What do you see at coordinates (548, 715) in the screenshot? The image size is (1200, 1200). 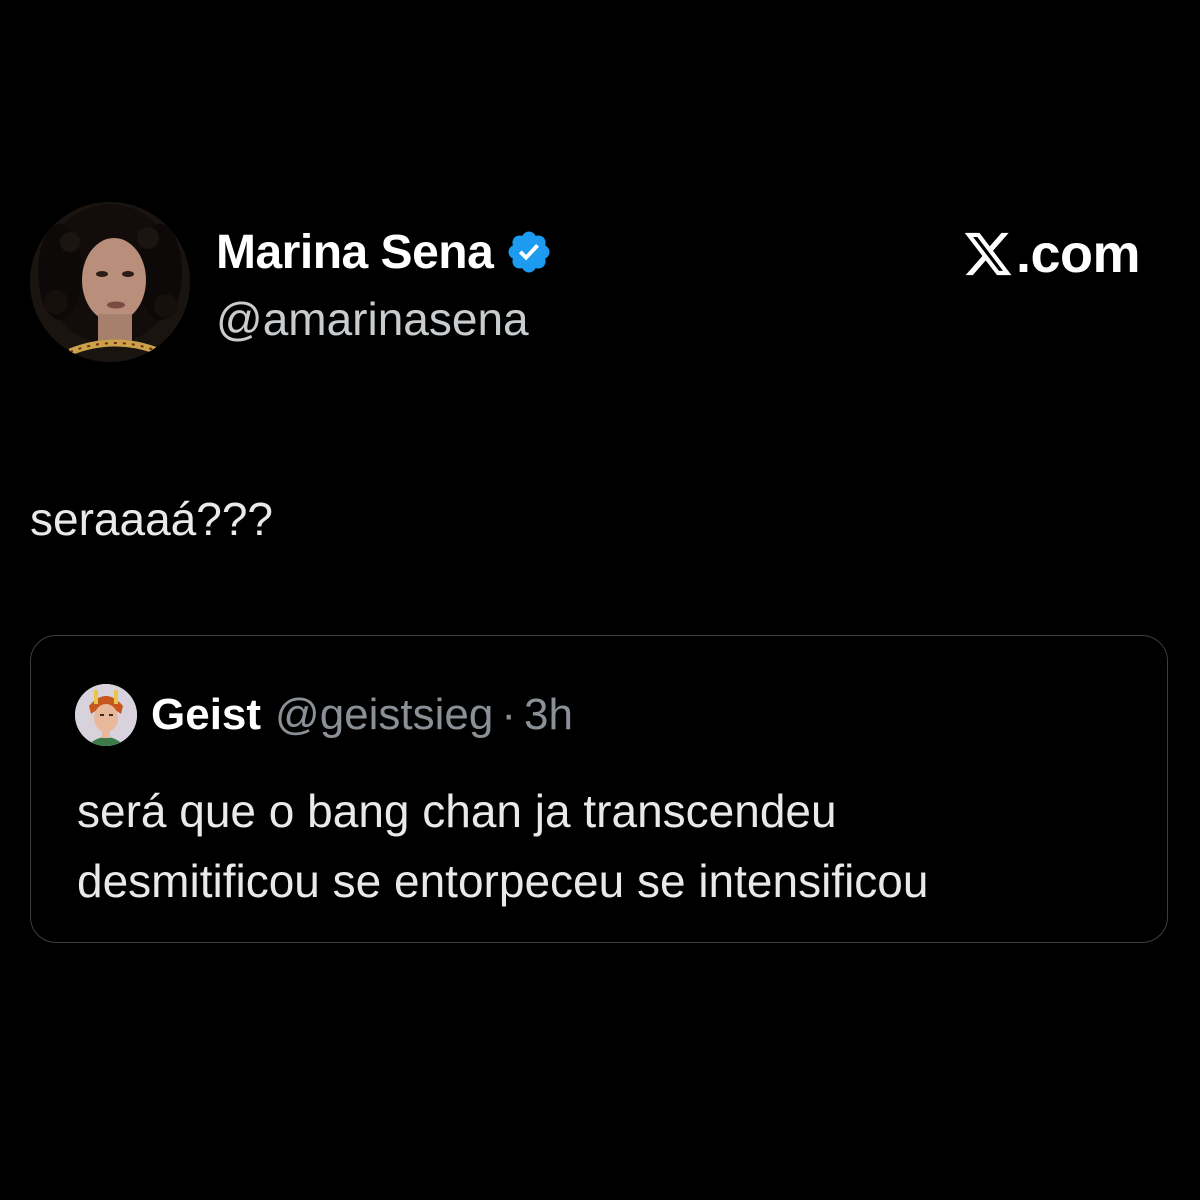 I see `quoted-post-timestamp: 3h` at bounding box center [548, 715].